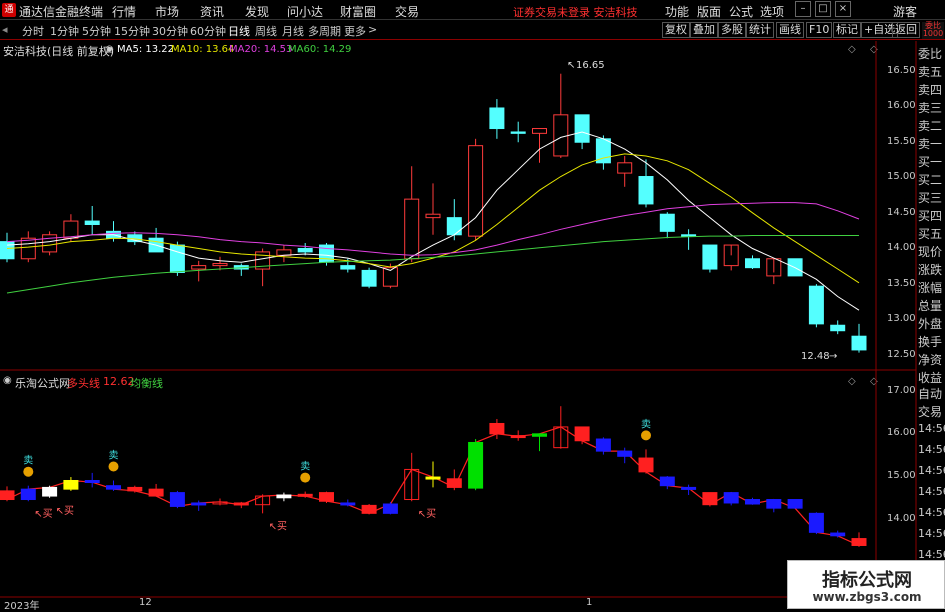 This screenshot has width=945, height=612. I want to click on menu-xuanxiang: 选项, so click(772, 11).